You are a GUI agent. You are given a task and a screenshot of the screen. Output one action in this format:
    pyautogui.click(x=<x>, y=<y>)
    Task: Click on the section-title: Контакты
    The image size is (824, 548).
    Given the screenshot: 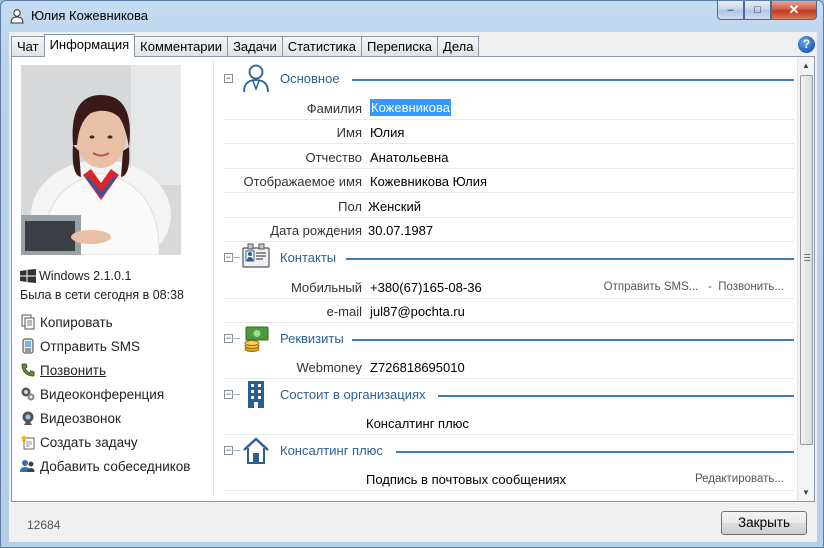 What is the action you would take?
    pyautogui.click(x=308, y=257)
    